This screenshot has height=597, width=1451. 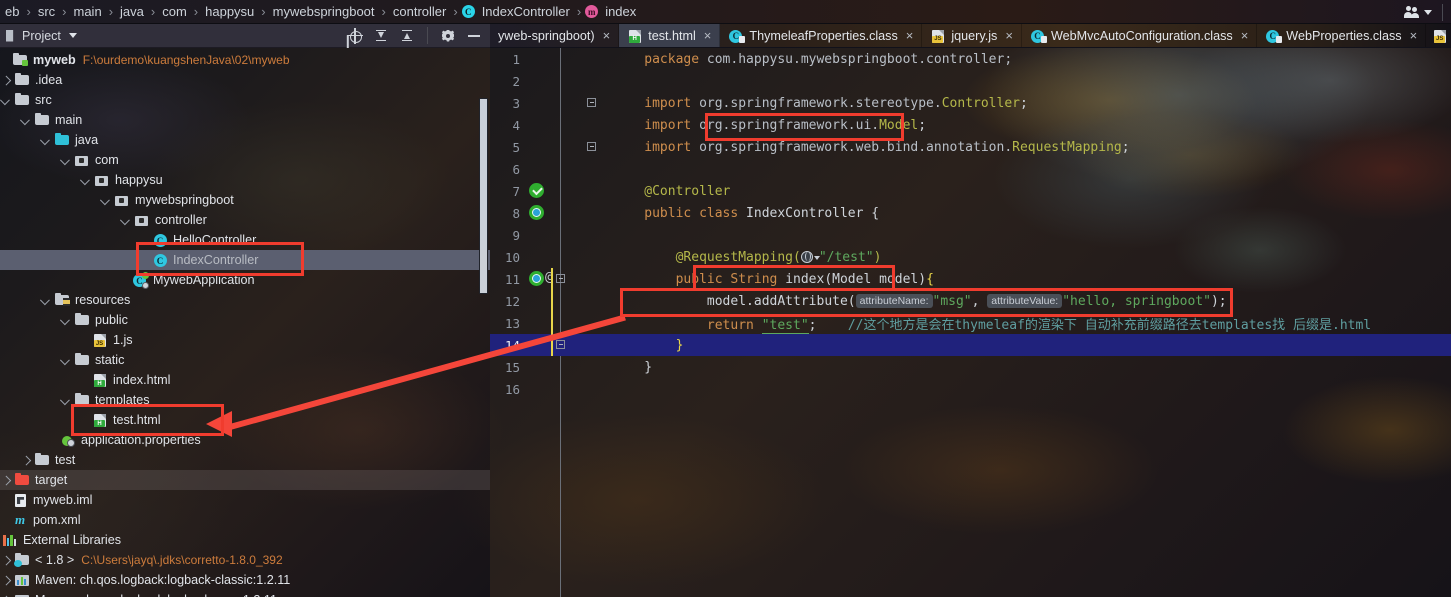 What do you see at coordinates (1342, 35) in the screenshot?
I see `editor-tab-webproperties: C WebProperties.class ×` at bounding box center [1342, 35].